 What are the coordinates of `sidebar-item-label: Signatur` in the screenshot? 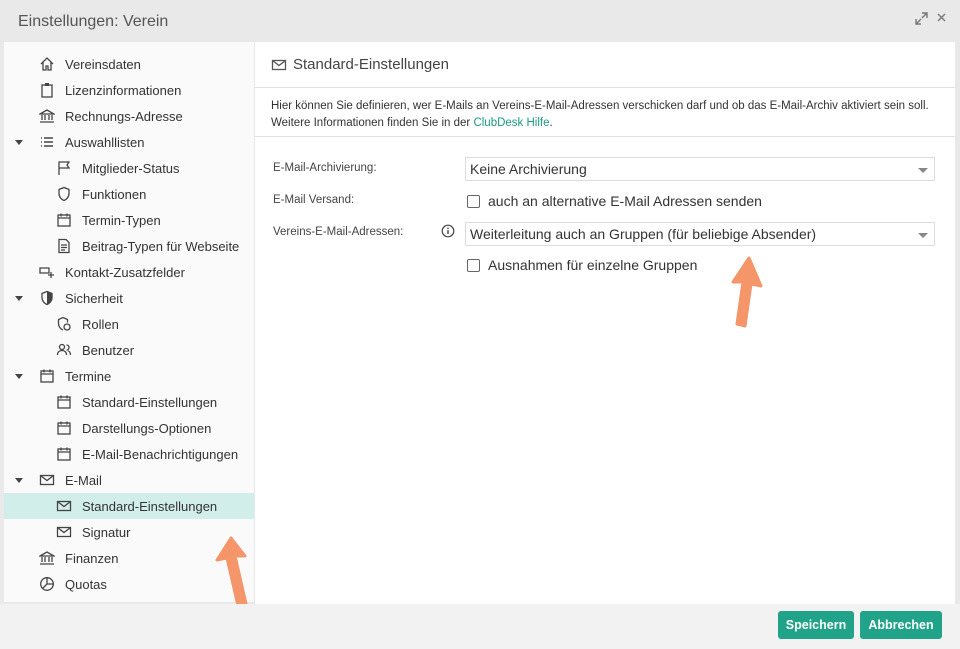 It's located at (106, 532).